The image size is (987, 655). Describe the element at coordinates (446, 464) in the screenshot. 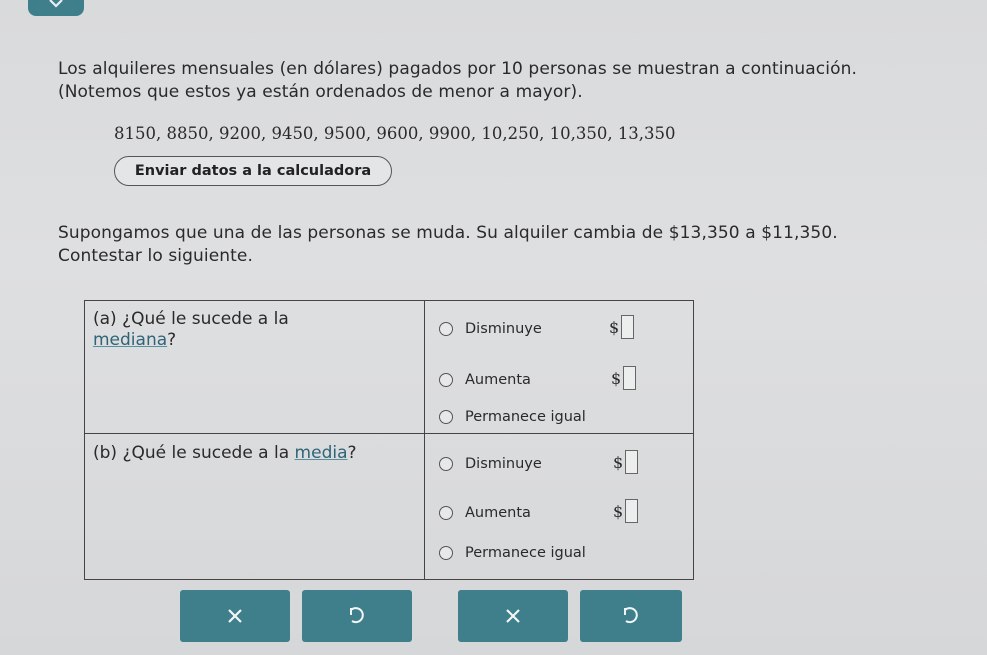

I see `radio-b-decrease` at that location.